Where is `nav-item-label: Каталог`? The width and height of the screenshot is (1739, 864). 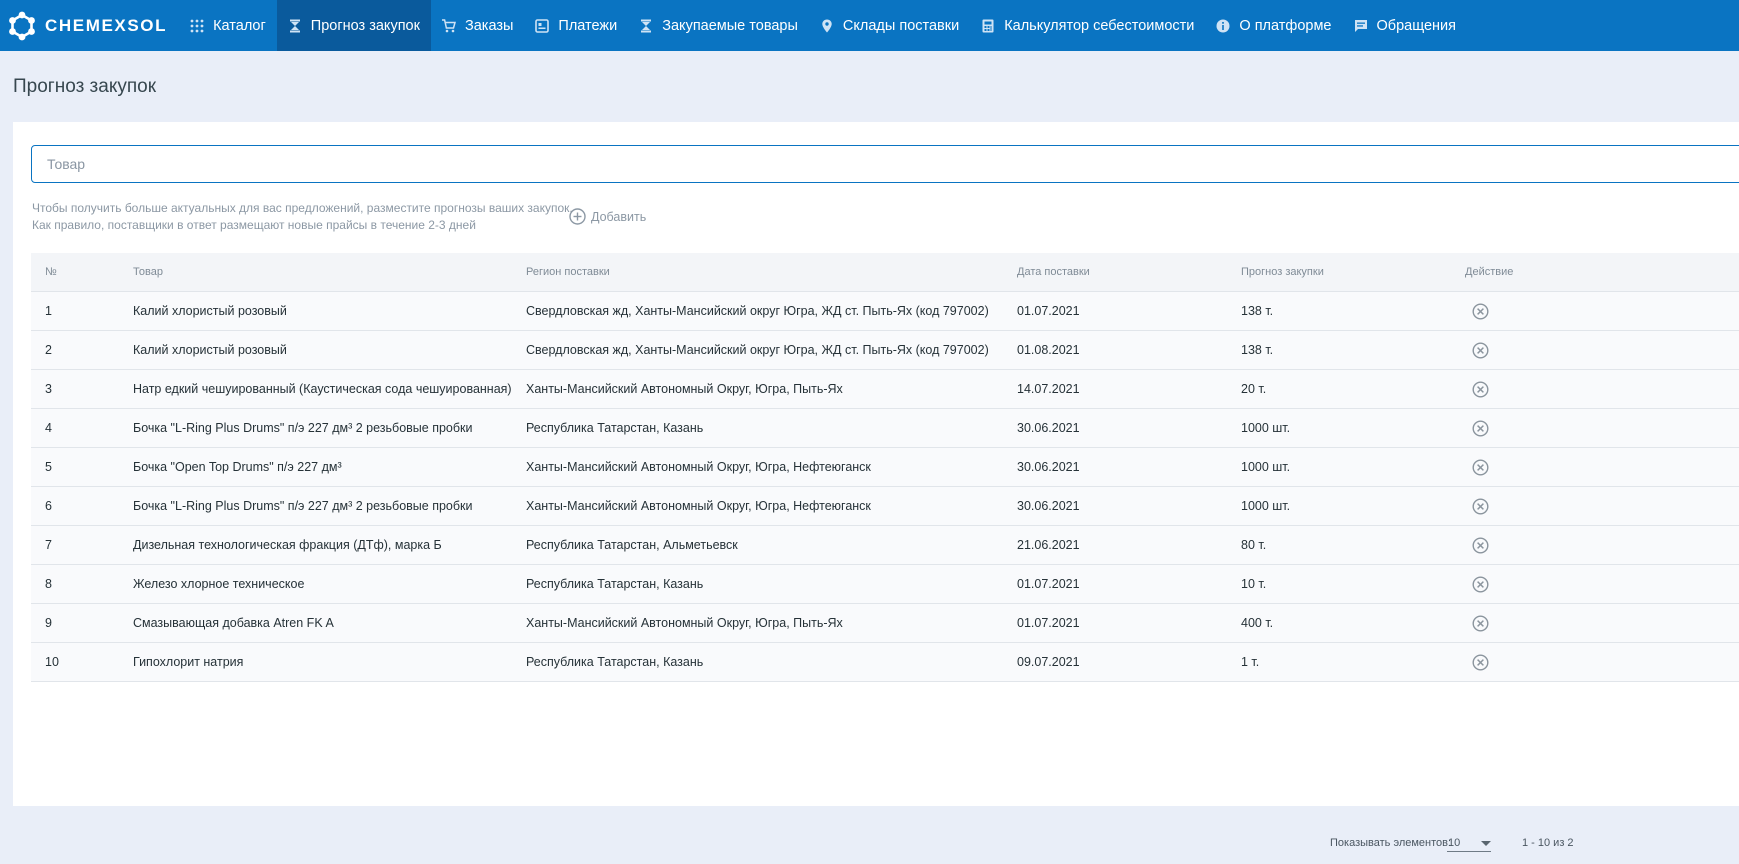
nav-item-label: Каталог is located at coordinates (239, 25).